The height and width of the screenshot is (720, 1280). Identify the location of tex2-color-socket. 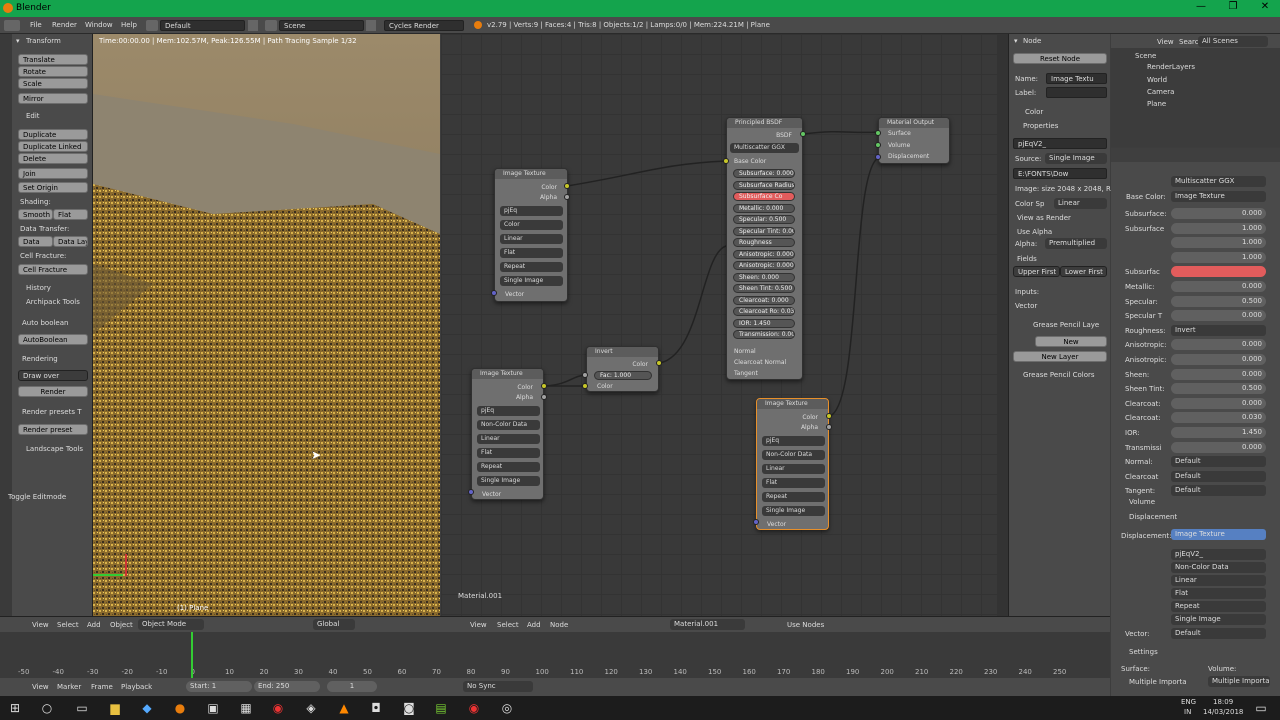
(544, 386).